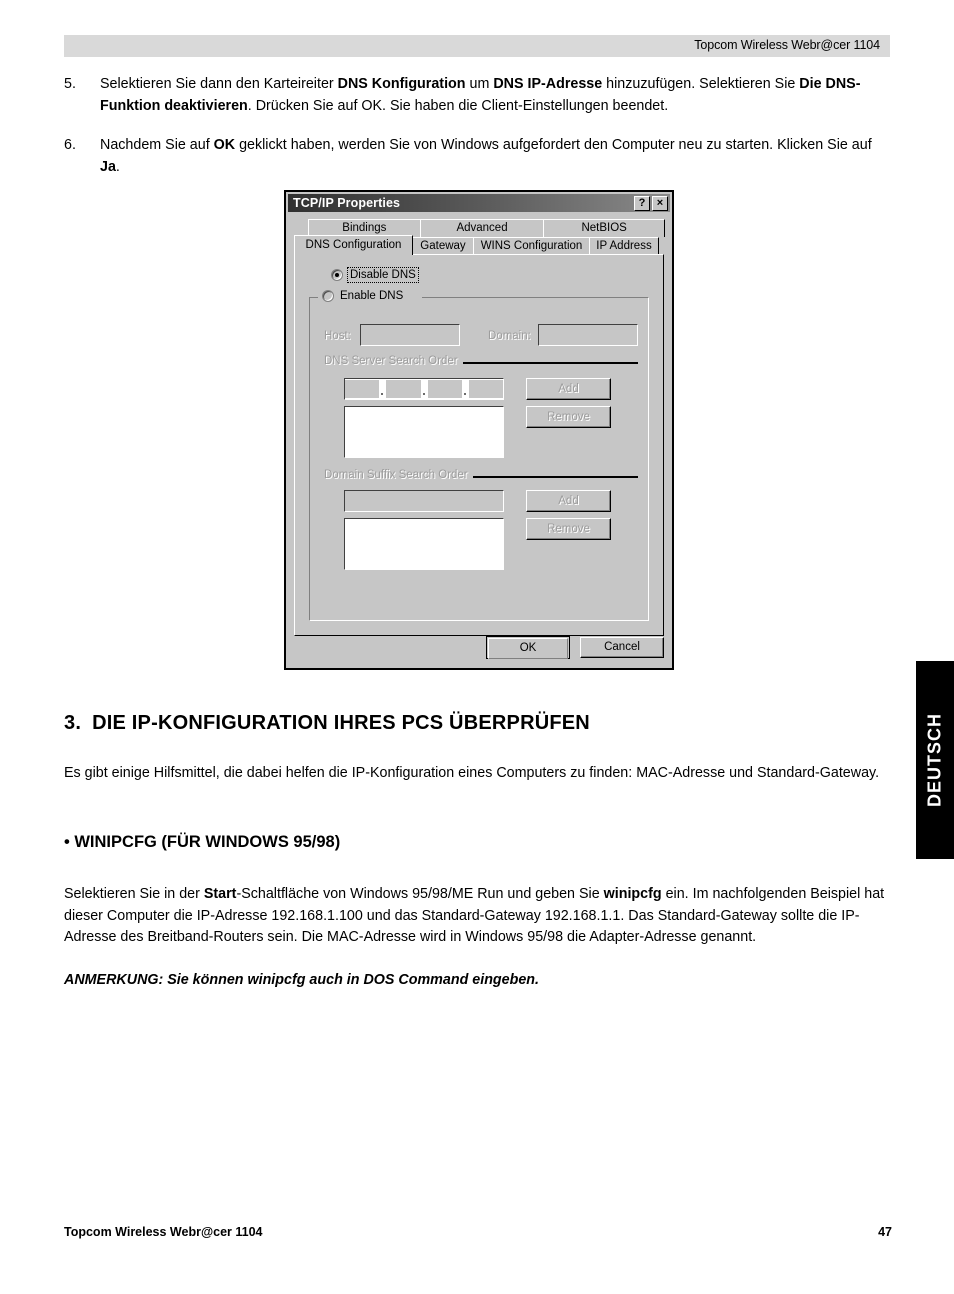 This screenshot has width=954, height=1294. Describe the element at coordinates (73, 723) in the screenshot. I see `section-number: 3.` at that location.